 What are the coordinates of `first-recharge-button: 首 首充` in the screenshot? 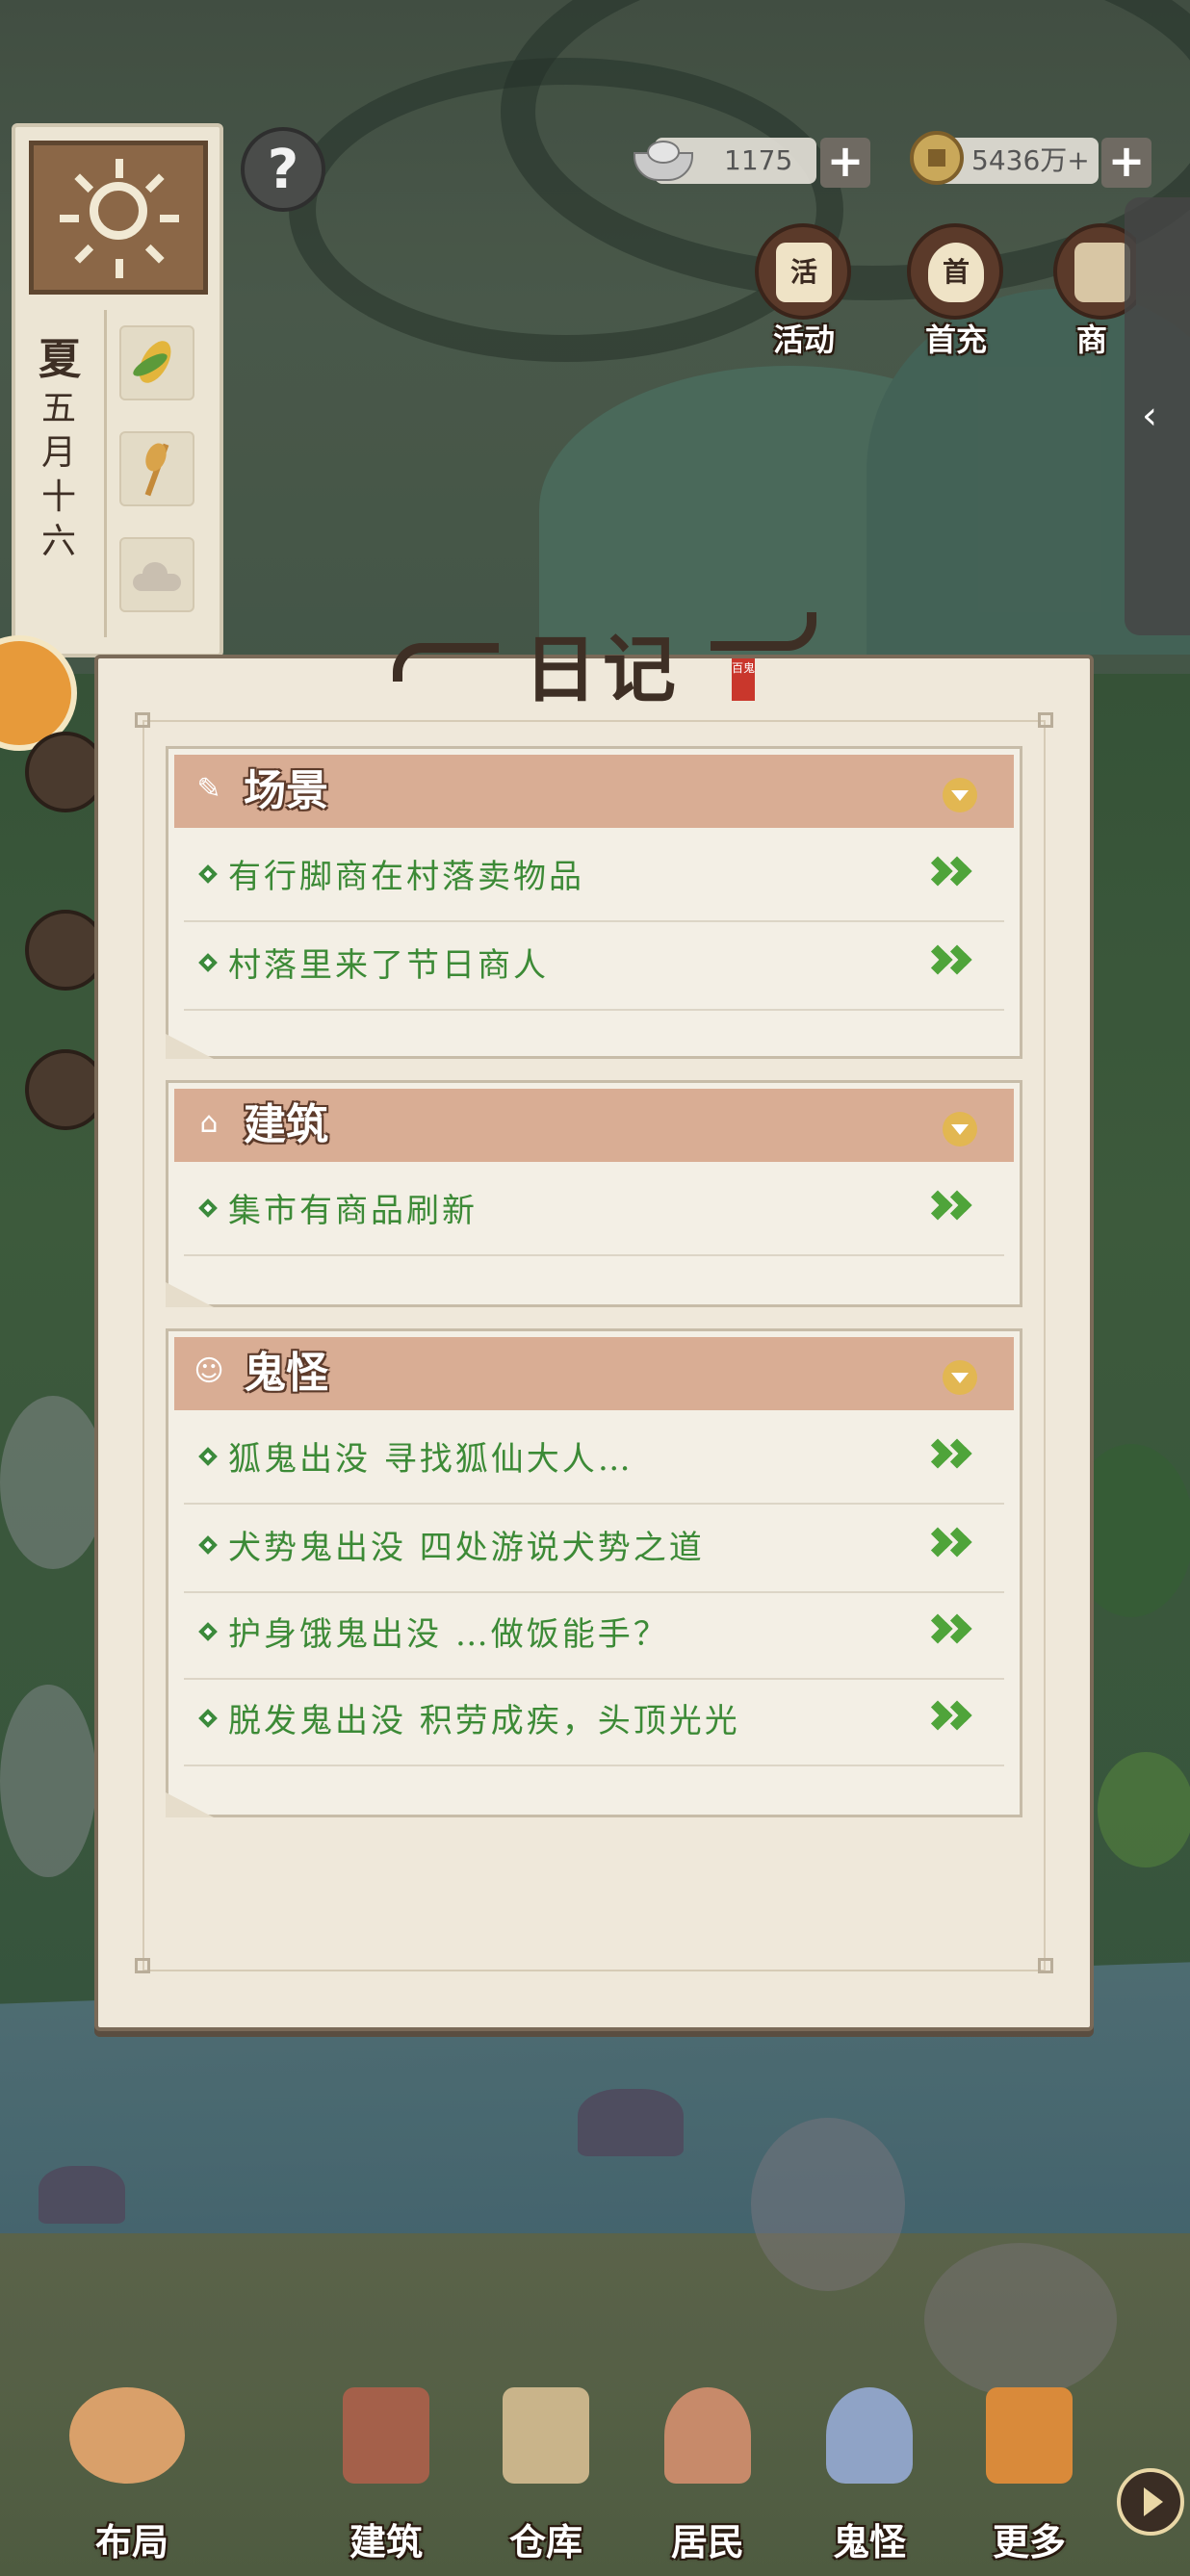 It's located at (956, 295).